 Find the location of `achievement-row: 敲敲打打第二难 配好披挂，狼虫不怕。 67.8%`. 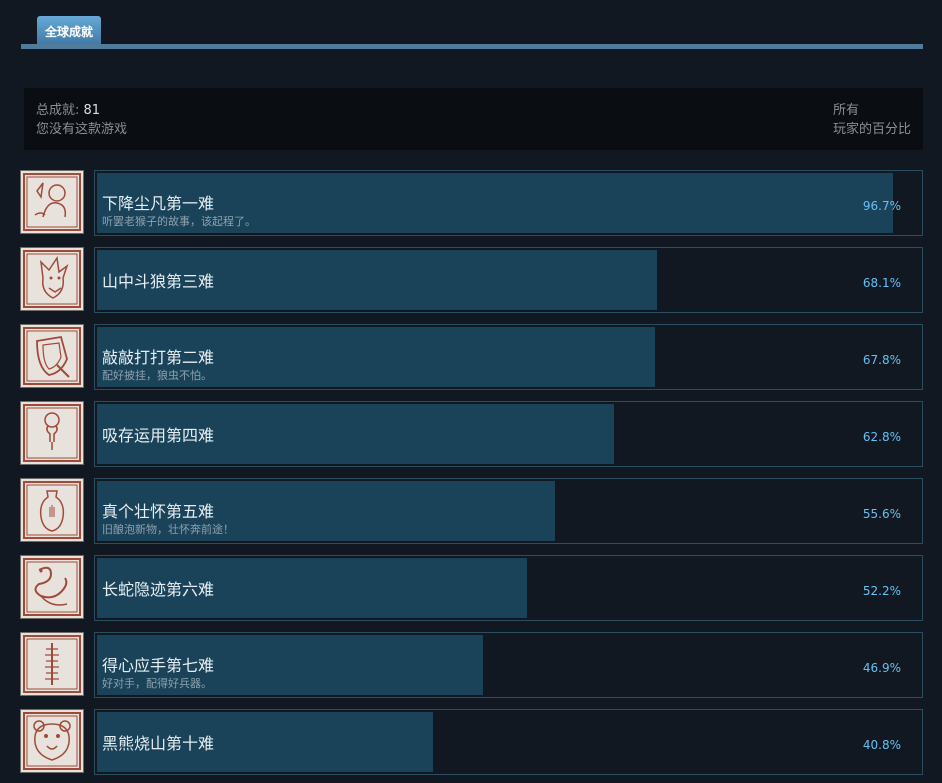

achievement-row: 敲敲打打第二难 配好披挂，狼虫不怕。 67.8% is located at coordinates (471, 357).